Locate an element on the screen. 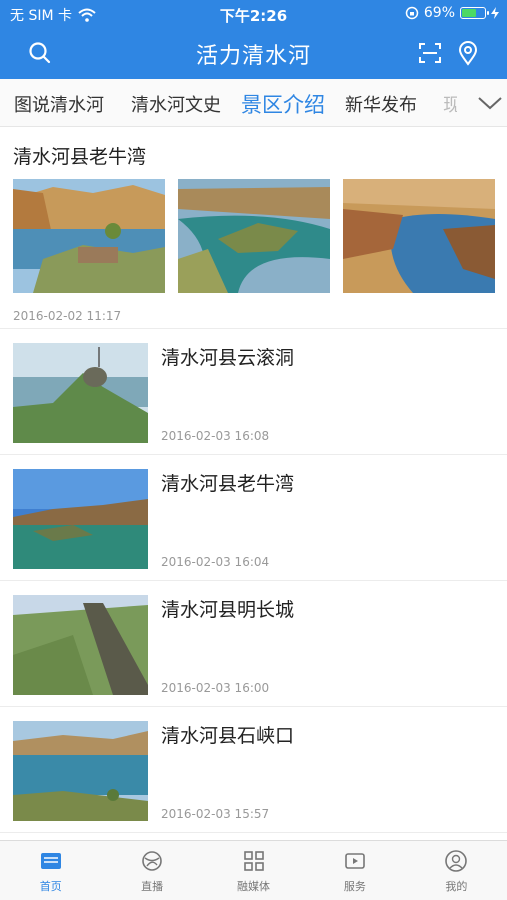  home-news-icon is located at coordinates (50, 861).